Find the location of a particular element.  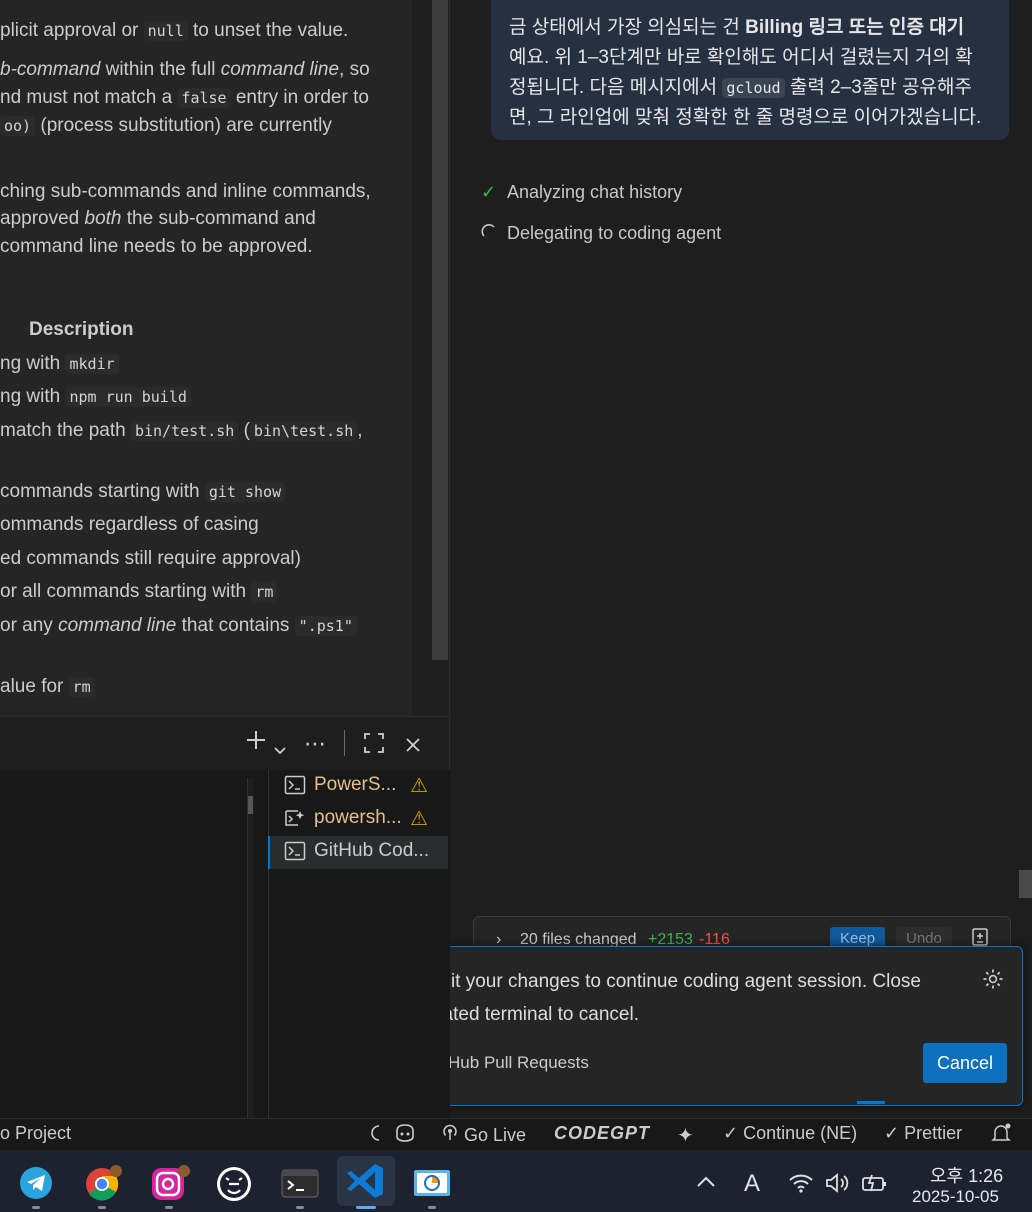

table-row: ommands regardless of casing is located at coordinates (129, 524).